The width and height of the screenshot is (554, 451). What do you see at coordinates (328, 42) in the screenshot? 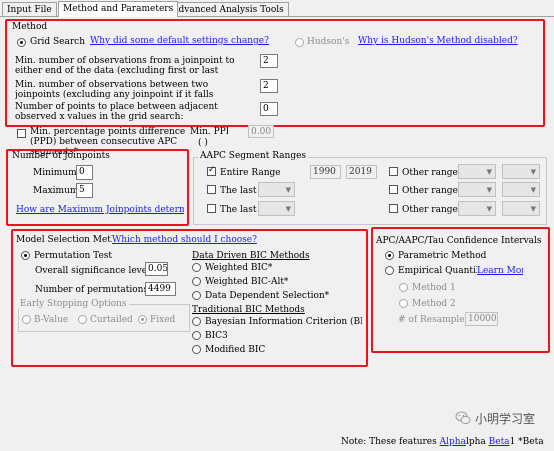
I see `hudson-label: Hudson's` at bounding box center [328, 42].